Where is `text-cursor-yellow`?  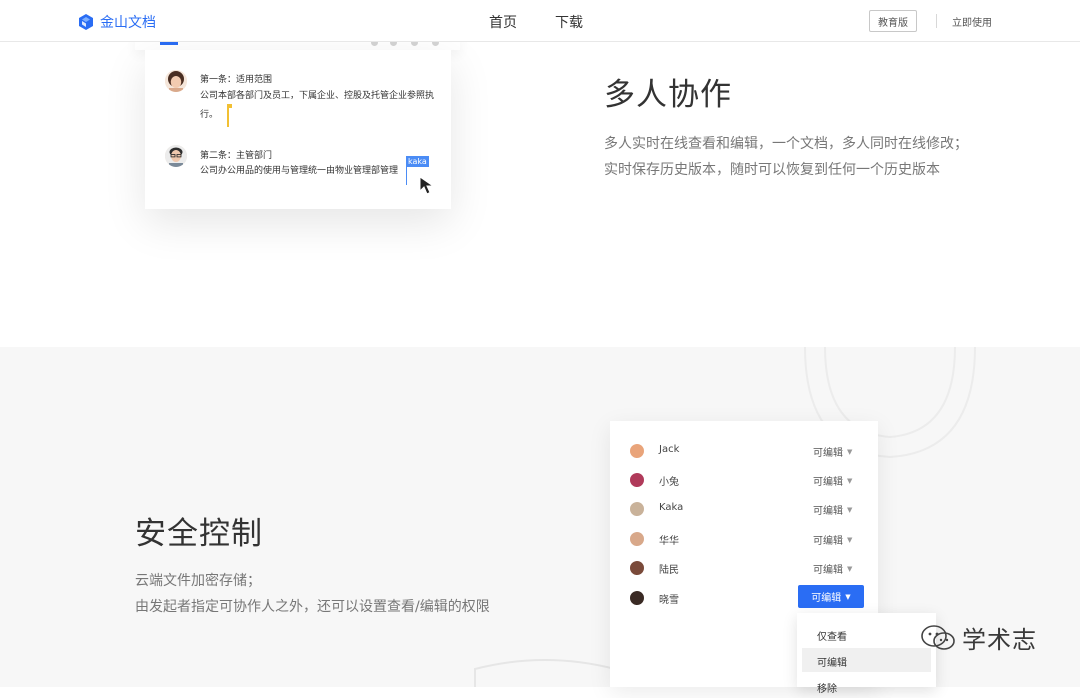 text-cursor-yellow is located at coordinates (228, 117).